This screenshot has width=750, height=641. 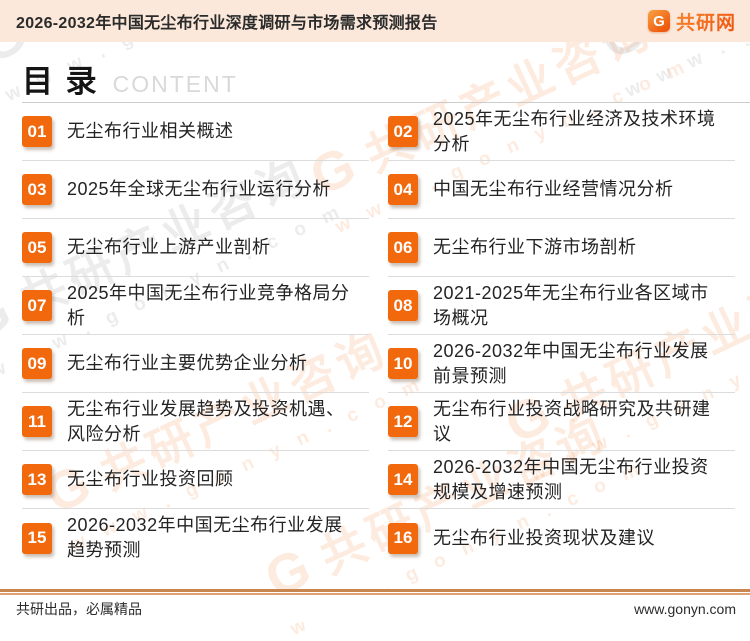 I want to click on toc-item-title: 无尘布行业下游市场剖析, so click(x=535, y=247).